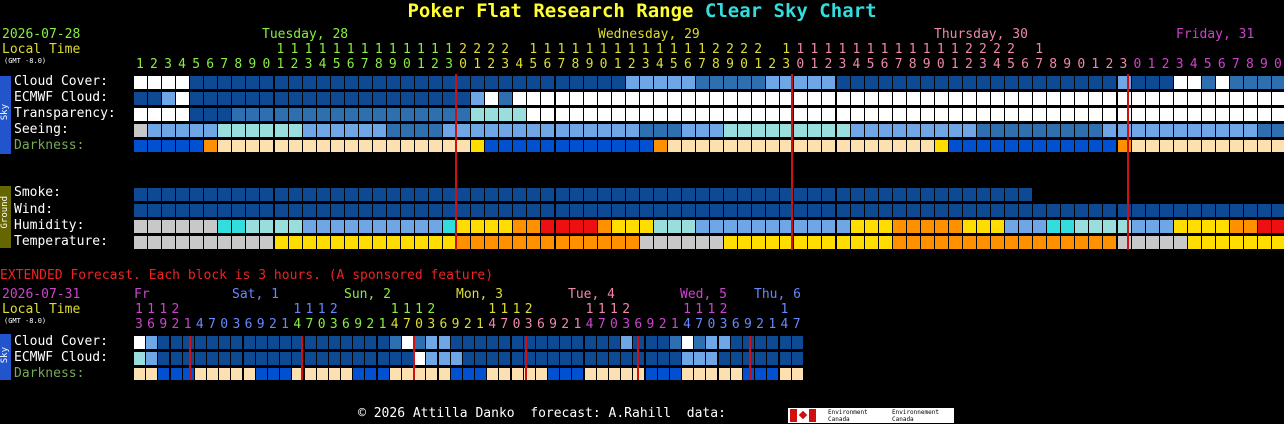 This screenshot has height=424, width=1284. What do you see at coordinates (199, 324) in the screenshot?
I see `ext-hour-digit: 4` at bounding box center [199, 324].